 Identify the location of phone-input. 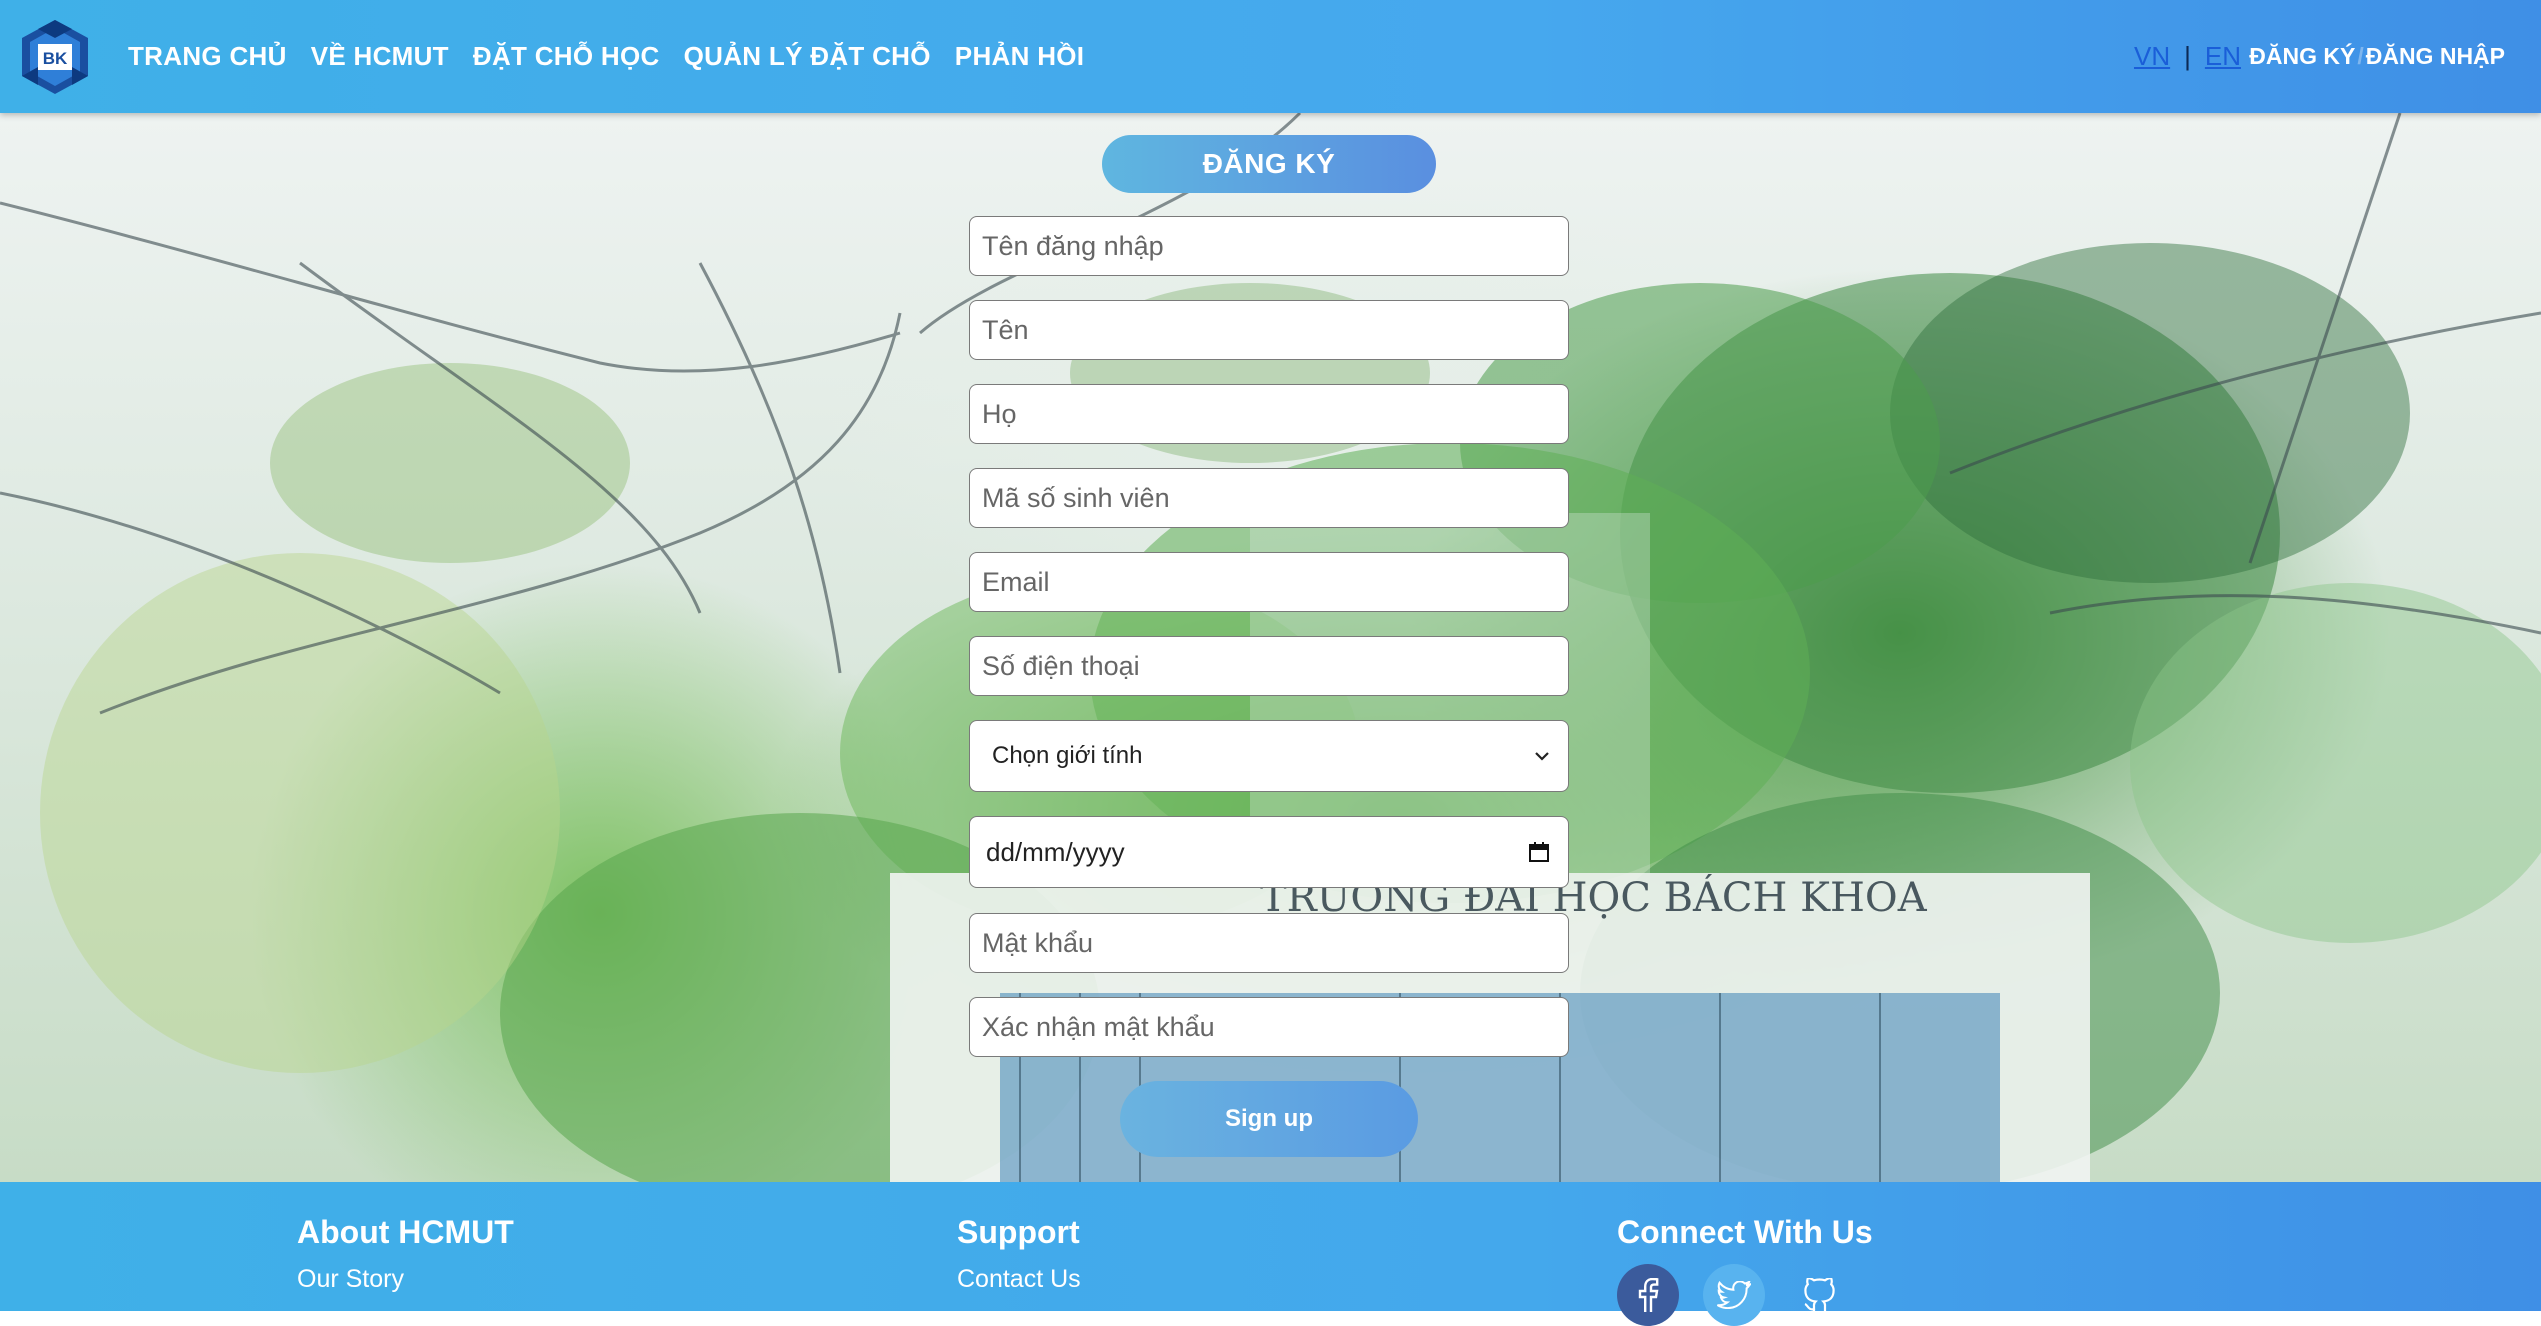
(1269, 666).